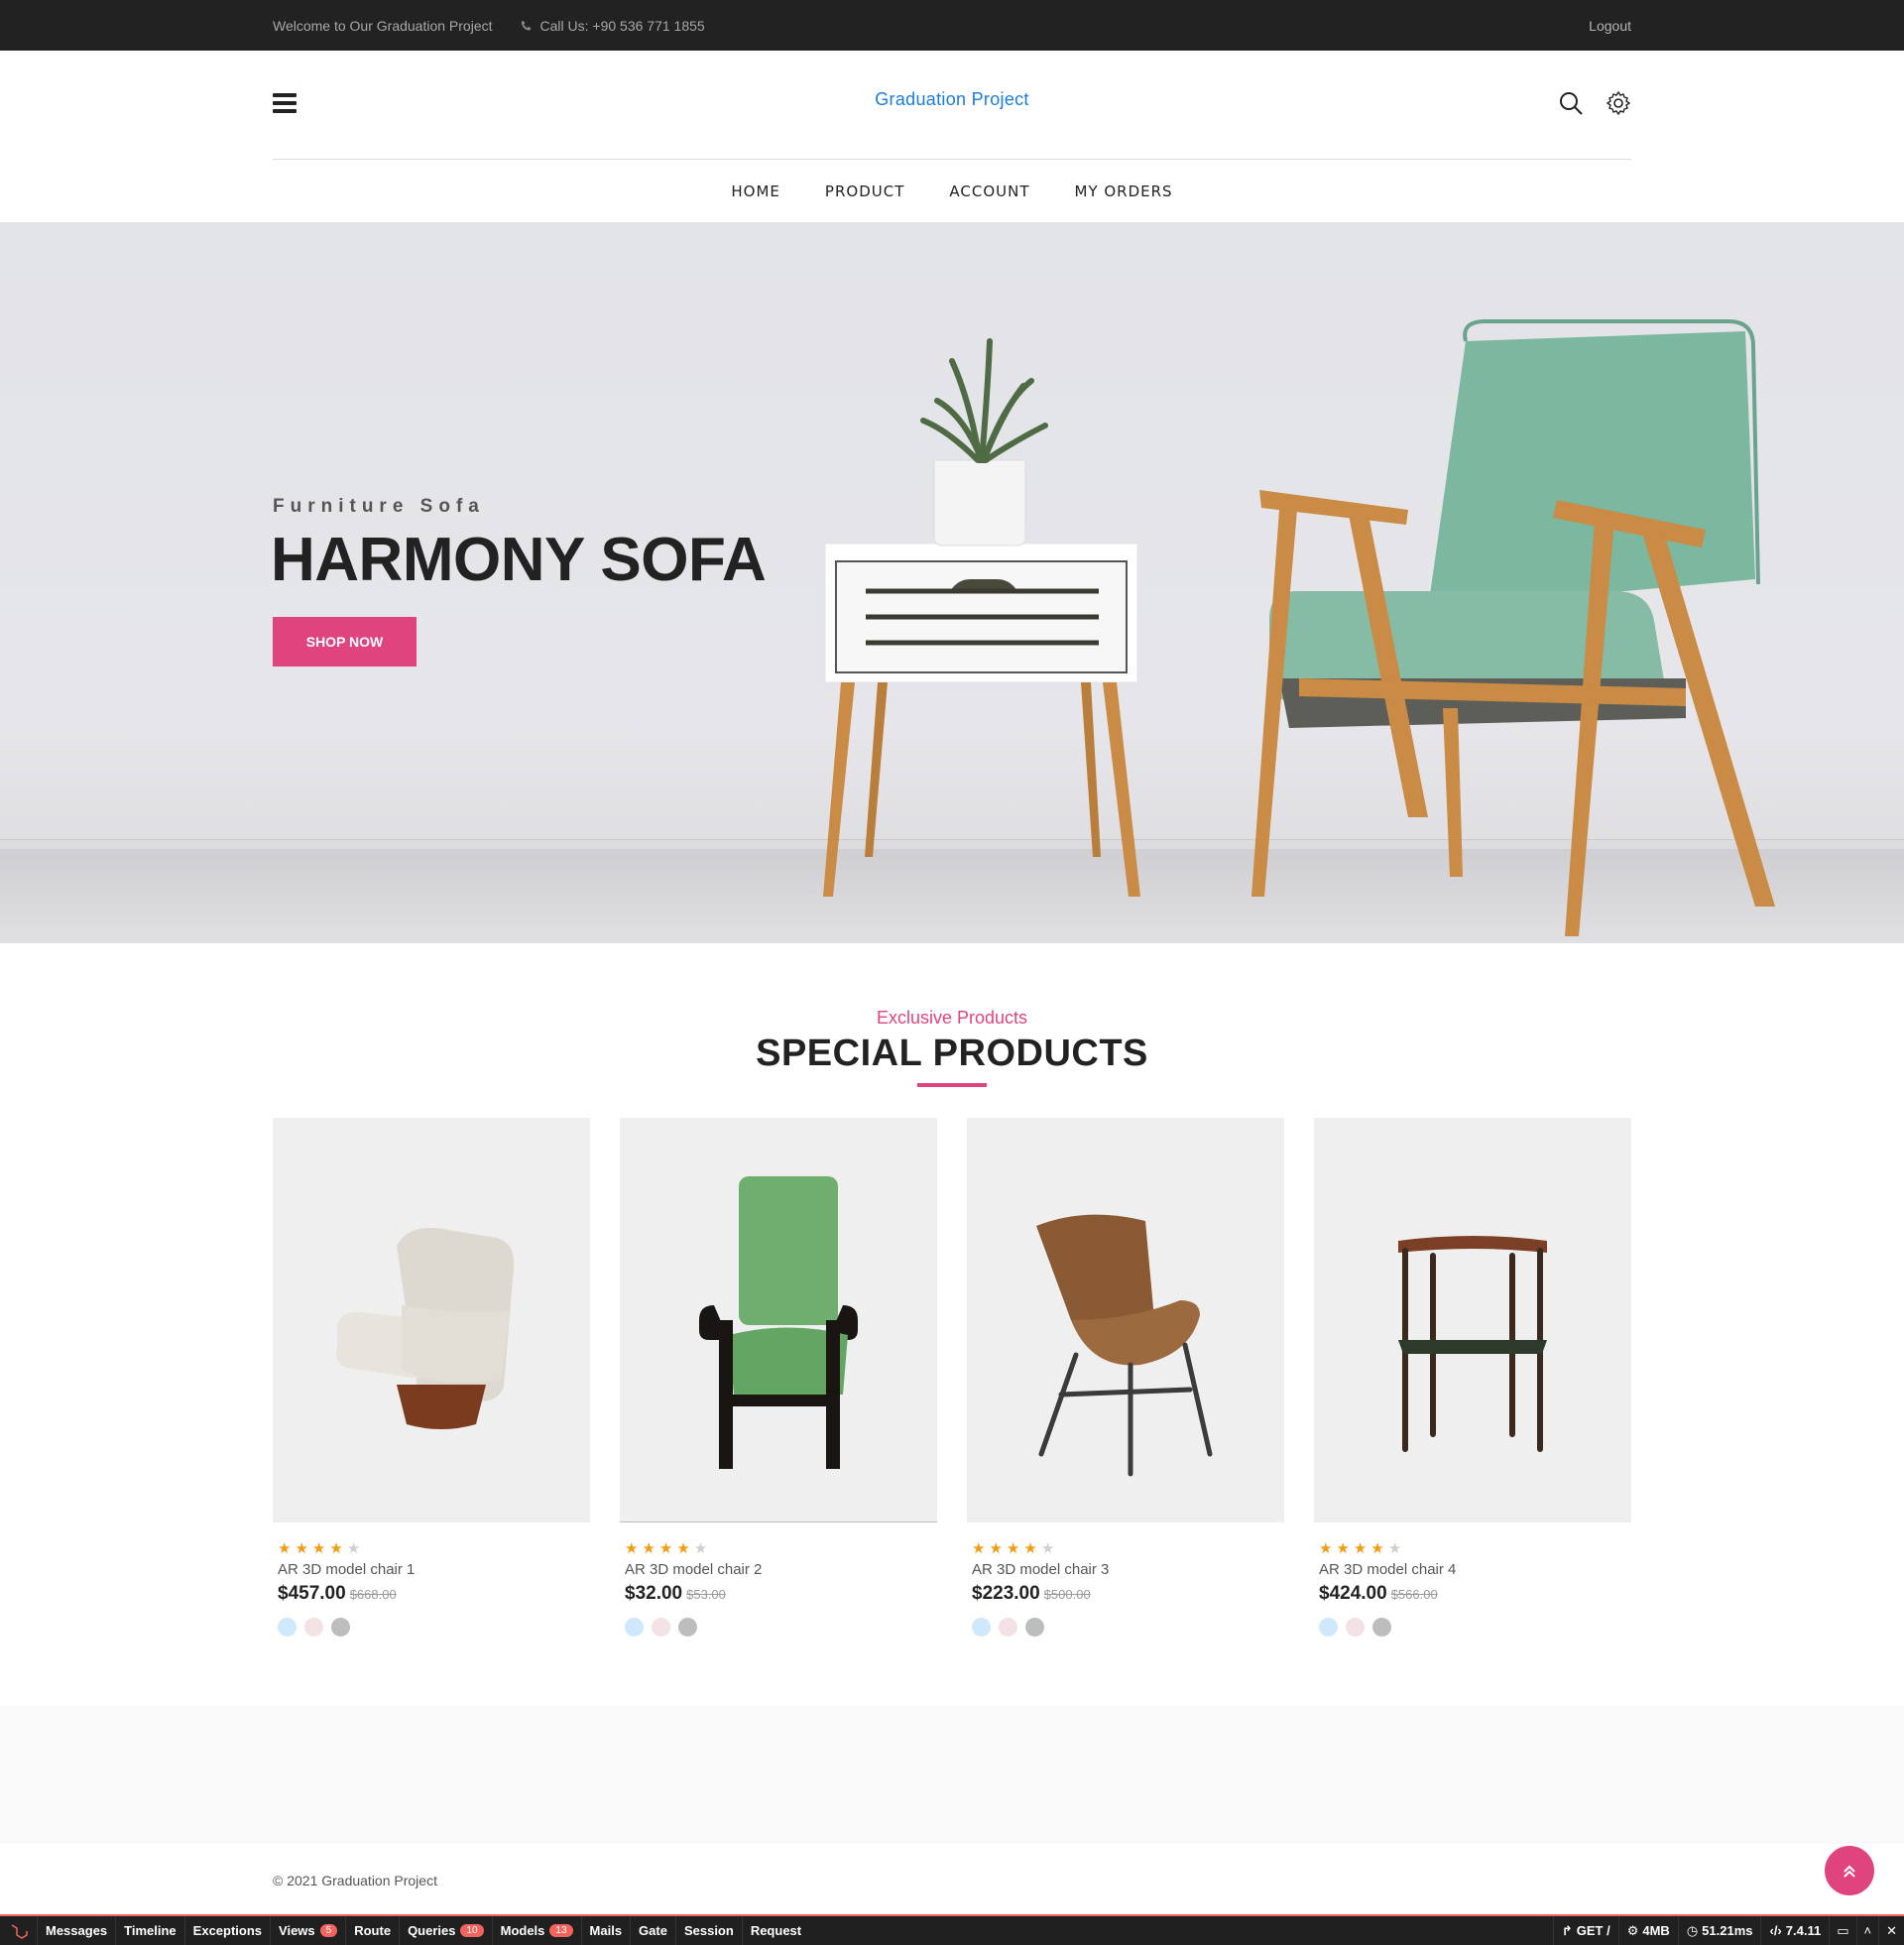  Describe the element at coordinates (1567, 1930) in the screenshot. I see `share-icon: ↱` at that location.